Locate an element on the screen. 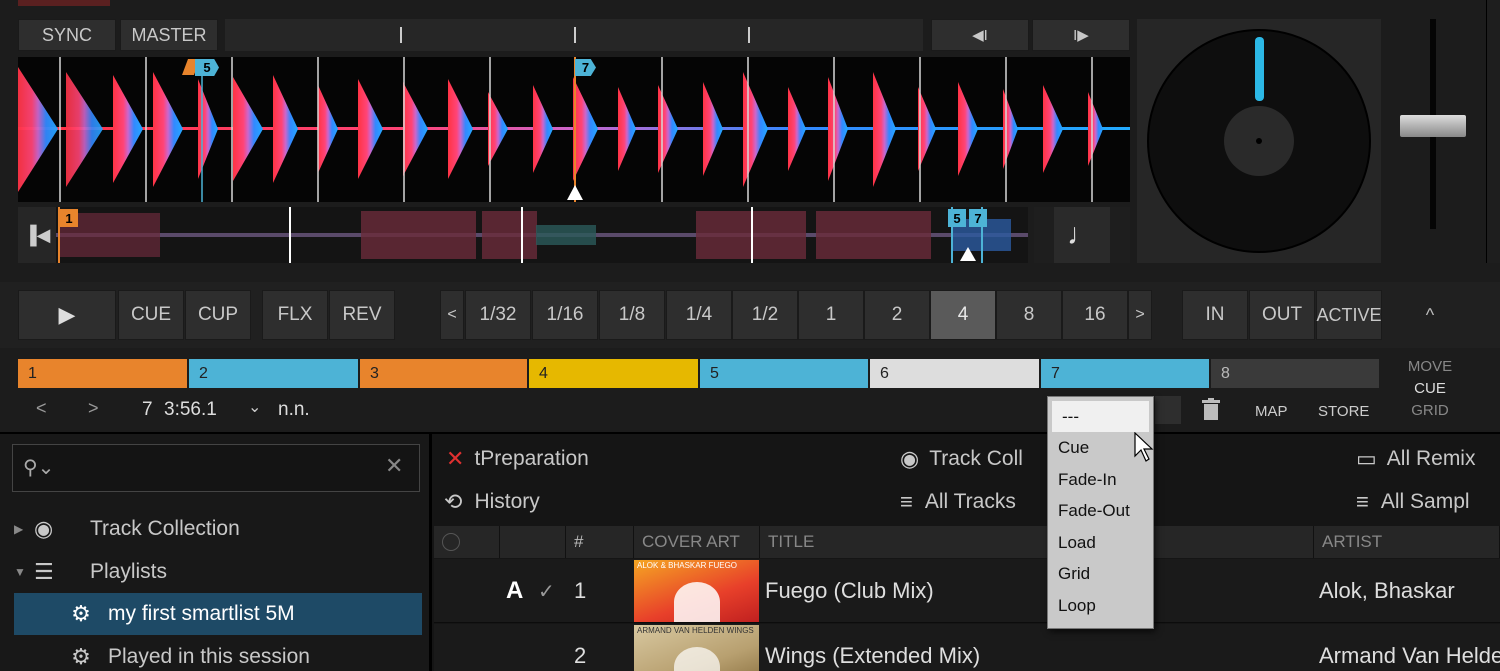 This screenshot has width=1500, height=671. loop-out-button: OUT is located at coordinates (1282, 315).